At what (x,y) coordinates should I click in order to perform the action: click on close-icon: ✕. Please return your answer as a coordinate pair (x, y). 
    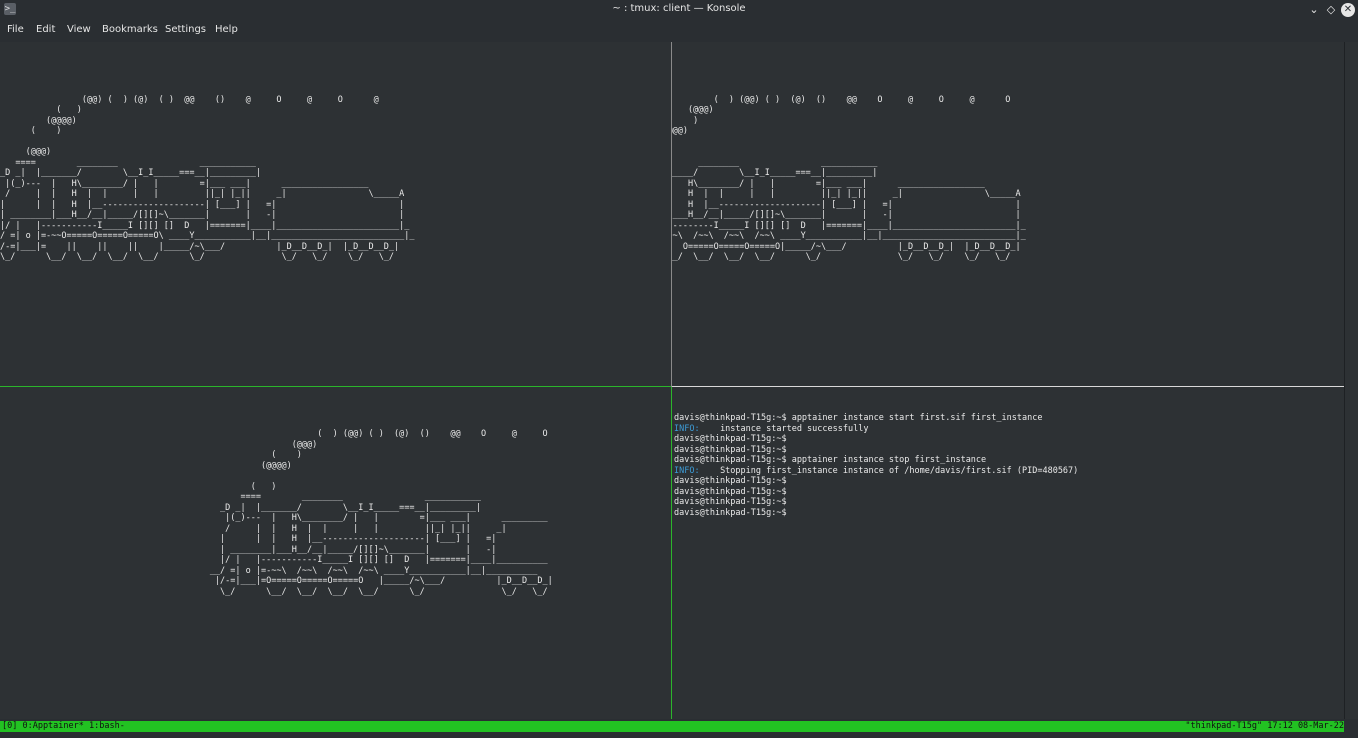
    Looking at the image, I should click on (1348, 10).